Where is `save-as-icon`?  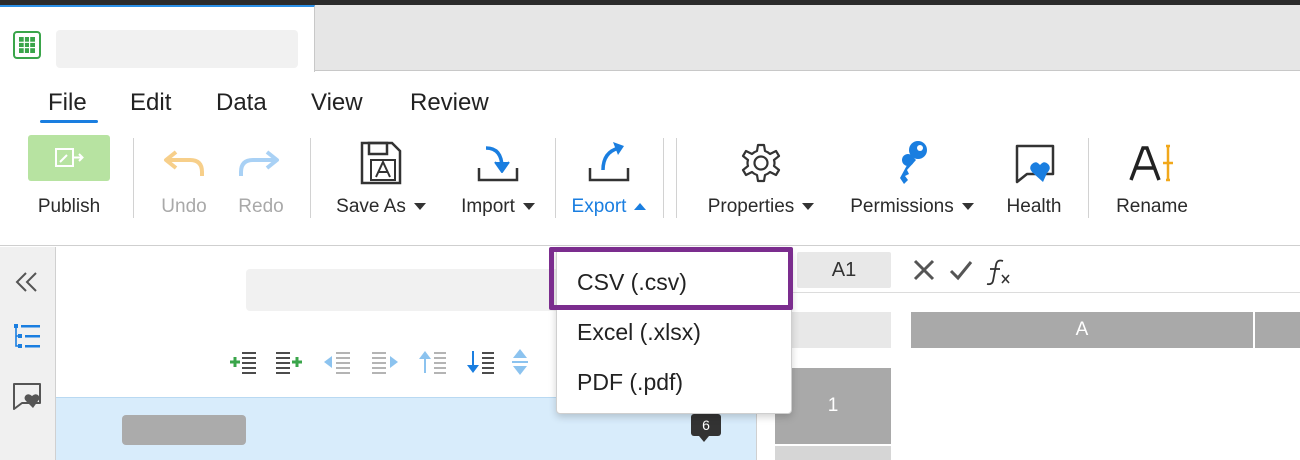
save-as-icon is located at coordinates (381, 163).